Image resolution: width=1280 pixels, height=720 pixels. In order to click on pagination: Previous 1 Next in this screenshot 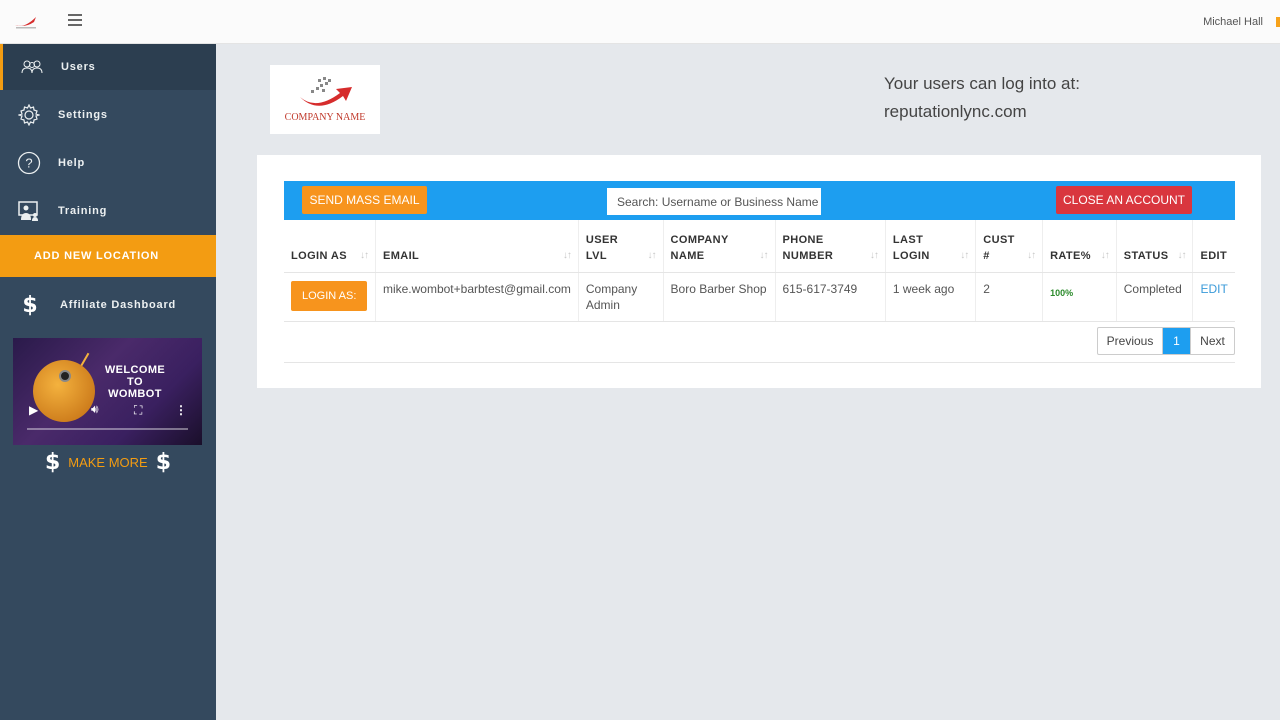, I will do `click(1166, 341)`.